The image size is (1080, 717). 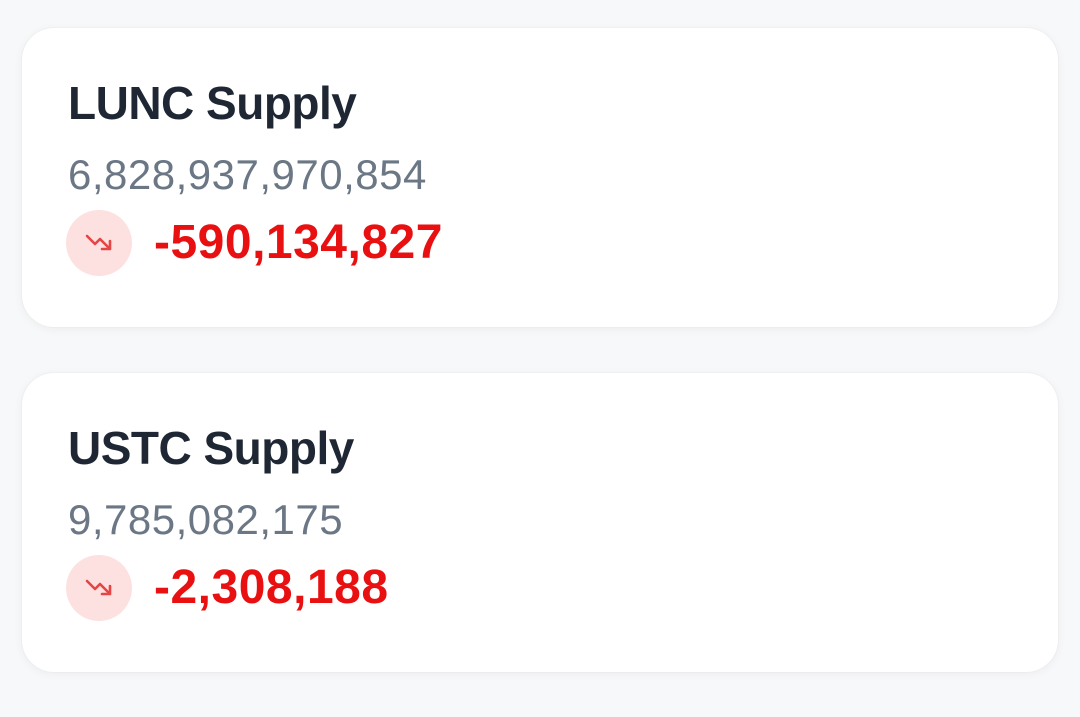 I want to click on supply-change-value: -590,134,827, so click(x=298, y=242).